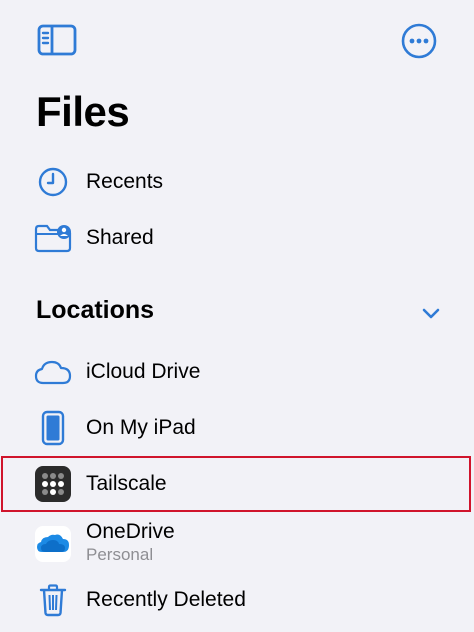  Describe the element at coordinates (53, 238) in the screenshot. I see `shared-folder-icon` at that location.